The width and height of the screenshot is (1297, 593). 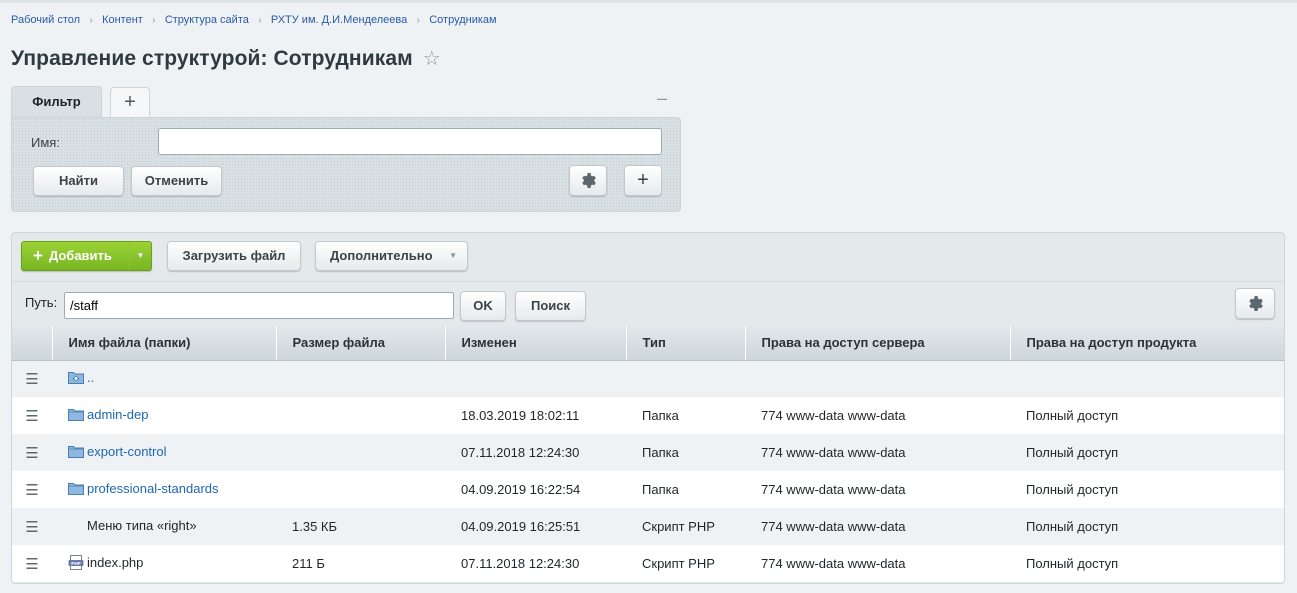 What do you see at coordinates (521, 489) in the screenshot?
I see `cell-modified: 04.09.2019 16:22:54` at bounding box center [521, 489].